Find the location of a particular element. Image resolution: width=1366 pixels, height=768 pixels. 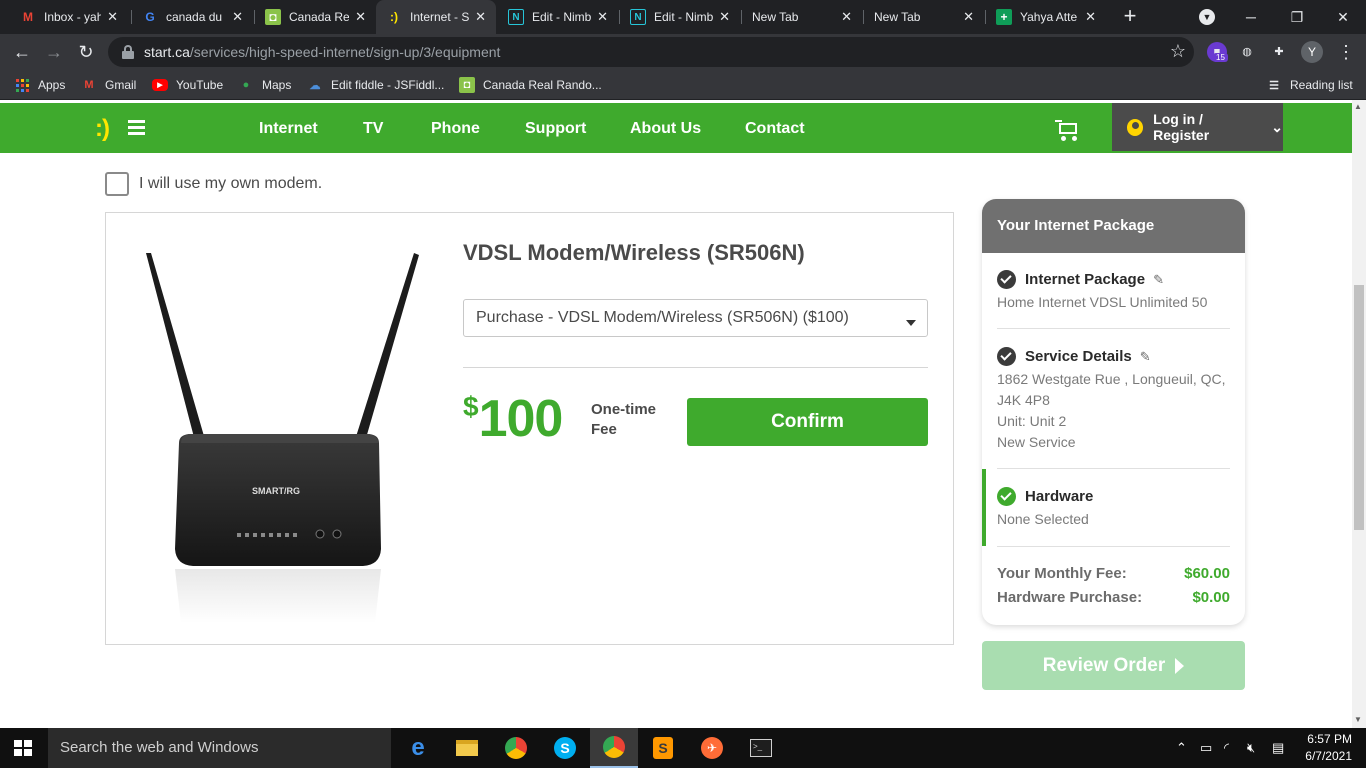

taskbar-search-box: Search the web and Windows is located at coordinates (219, 748).